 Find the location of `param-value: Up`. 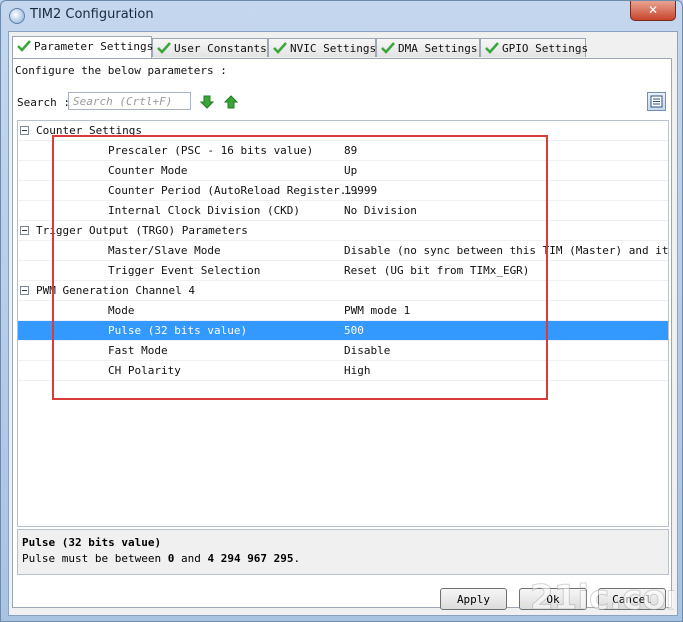

param-value: Up is located at coordinates (506, 171).